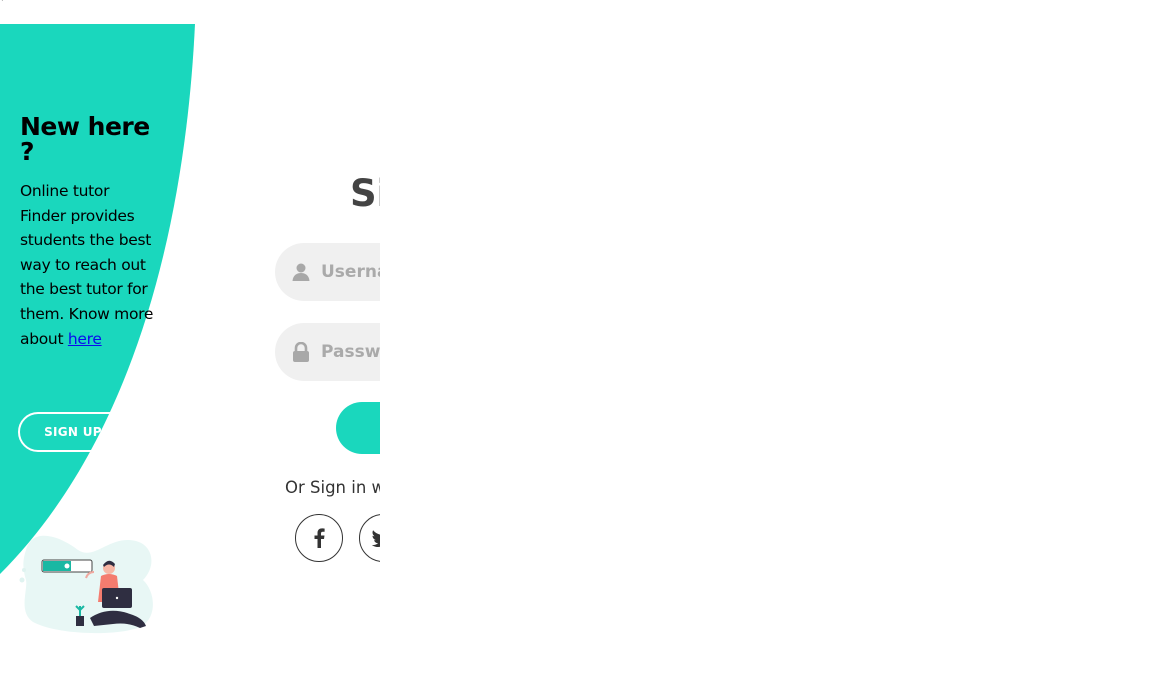 Image resolution: width=1152 pixels, height=678 pixels. Describe the element at coordinates (332, 487) in the screenshot. I see `social-sign-in-text: Or Sign in with social platforms` at that location.